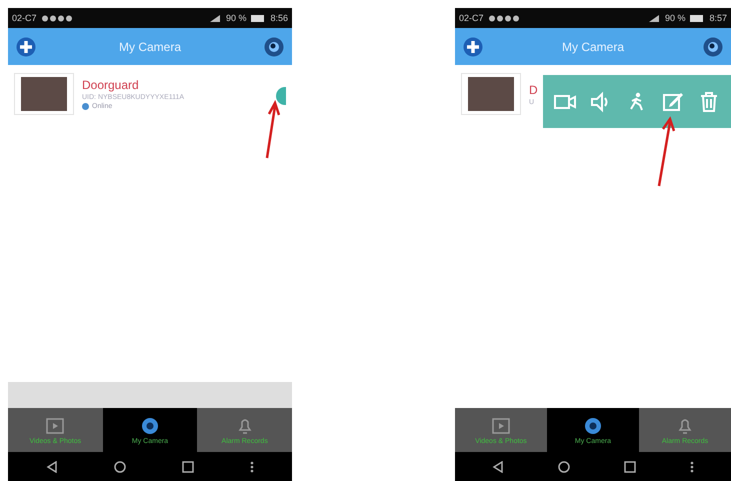 This screenshot has height=481, width=731. Describe the element at coordinates (281, 96) in the screenshot. I see `menu-handle` at that location.